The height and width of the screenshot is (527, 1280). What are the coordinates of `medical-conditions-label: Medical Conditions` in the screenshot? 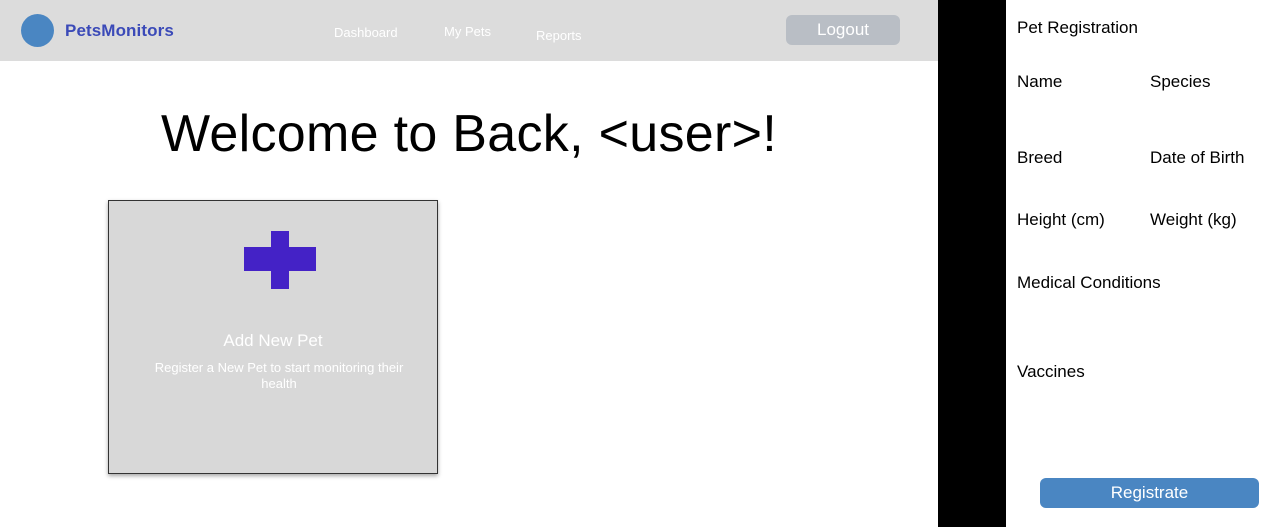 It's located at (1089, 282).